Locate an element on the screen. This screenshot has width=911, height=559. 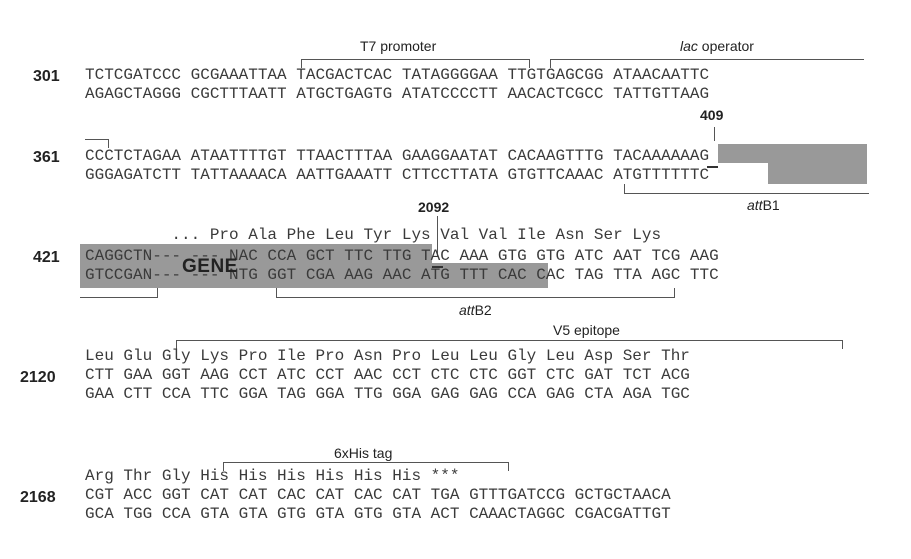
marker-2092-underline is located at coordinates (437, 267).